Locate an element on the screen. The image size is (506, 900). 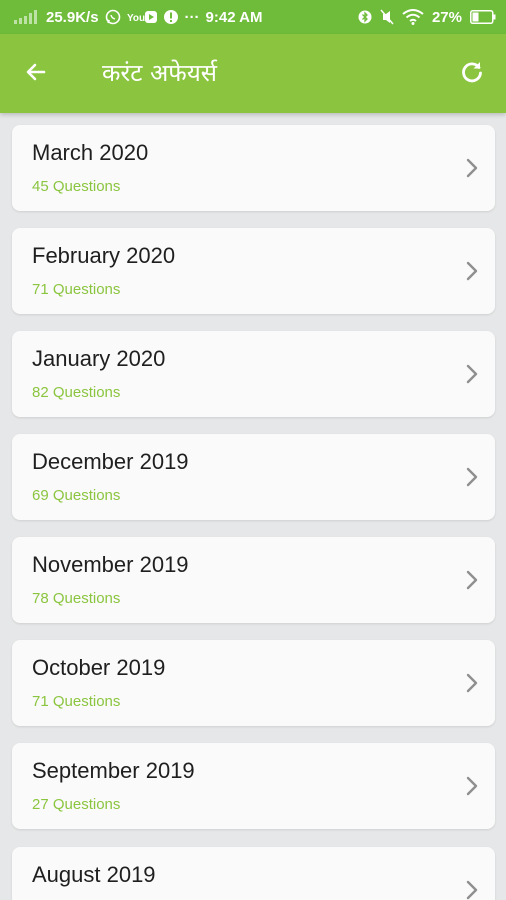
list-item: February 2020 71 Questions is located at coordinates (253, 271).